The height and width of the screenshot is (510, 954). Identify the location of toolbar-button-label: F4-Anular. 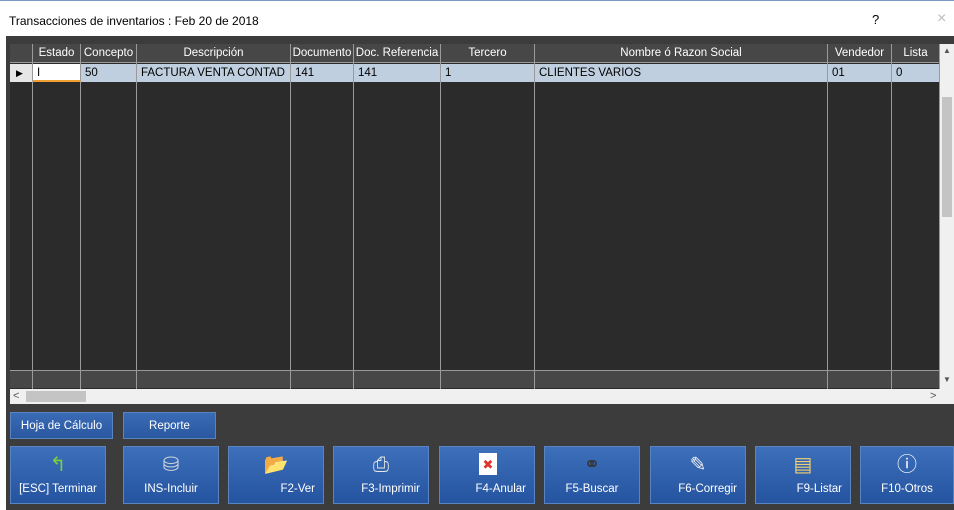
(501, 489).